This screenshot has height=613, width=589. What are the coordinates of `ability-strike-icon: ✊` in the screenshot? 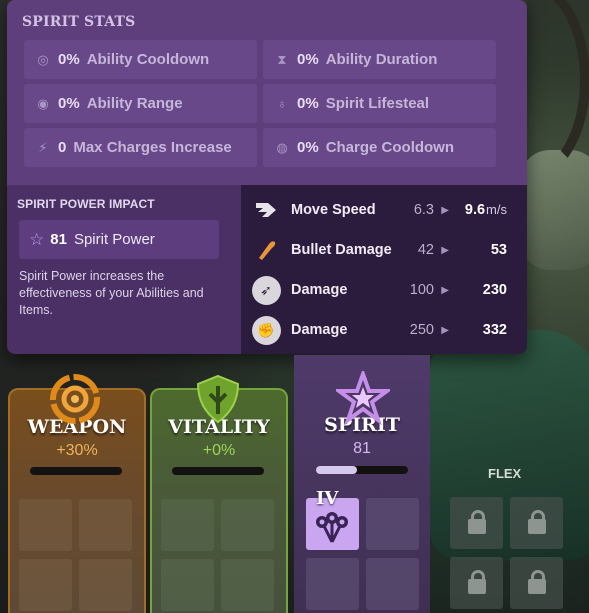 It's located at (266, 330).